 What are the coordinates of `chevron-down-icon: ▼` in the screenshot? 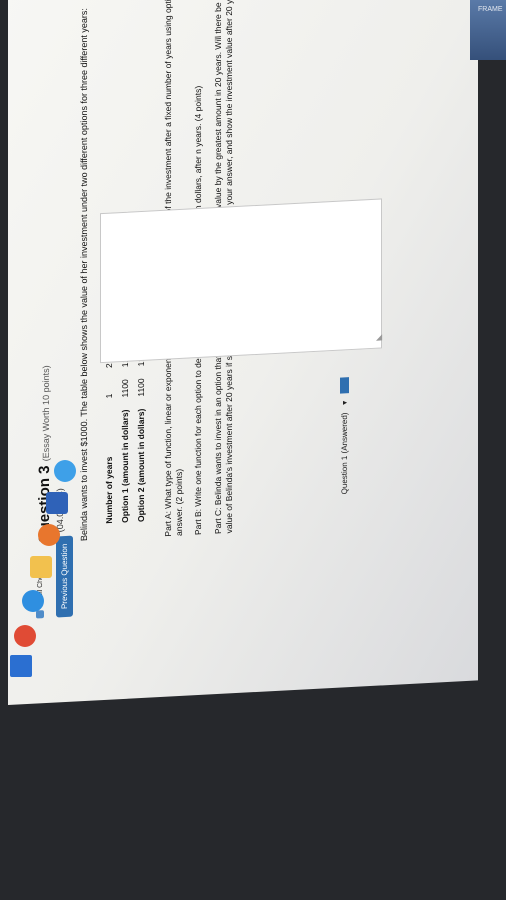 It's located at (345, 403).